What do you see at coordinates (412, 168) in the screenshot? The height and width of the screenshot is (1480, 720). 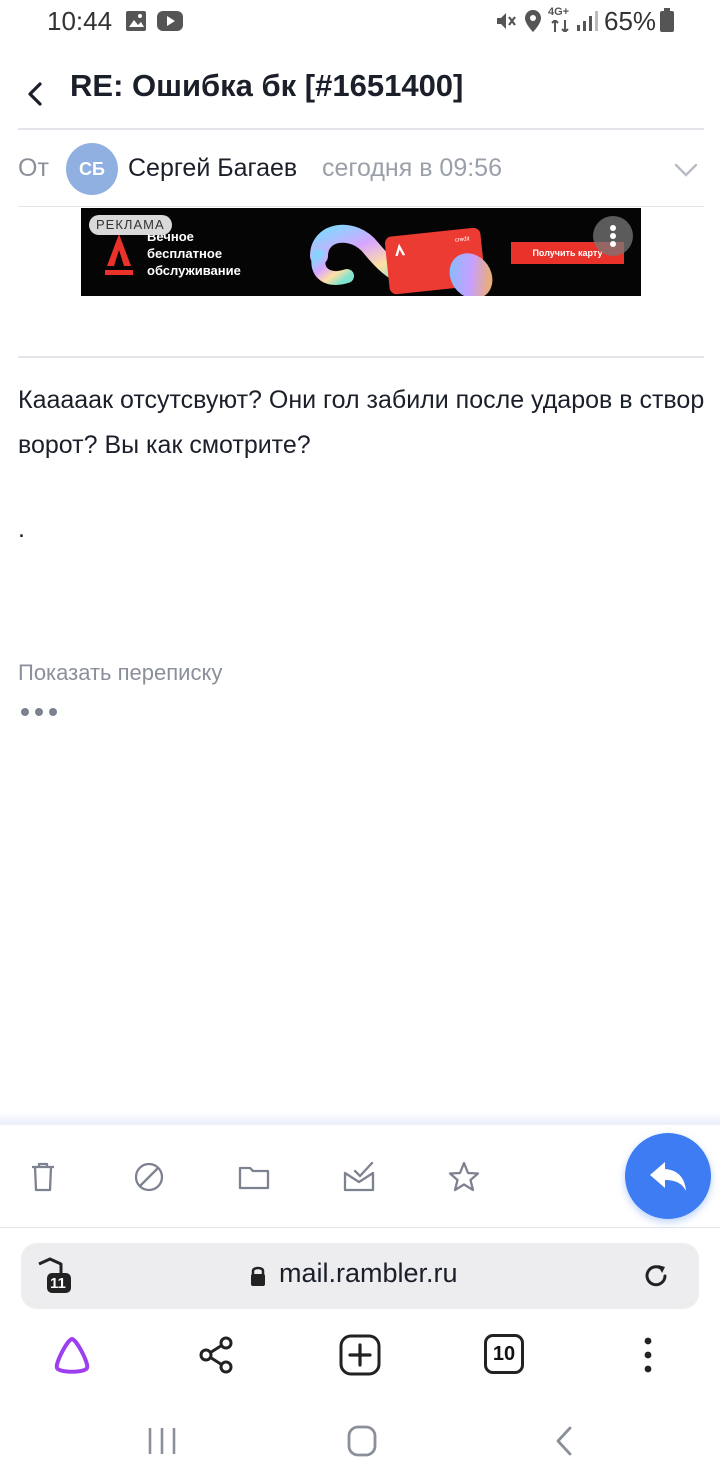 I see `sent-time: сегодня в 09:56` at bounding box center [412, 168].